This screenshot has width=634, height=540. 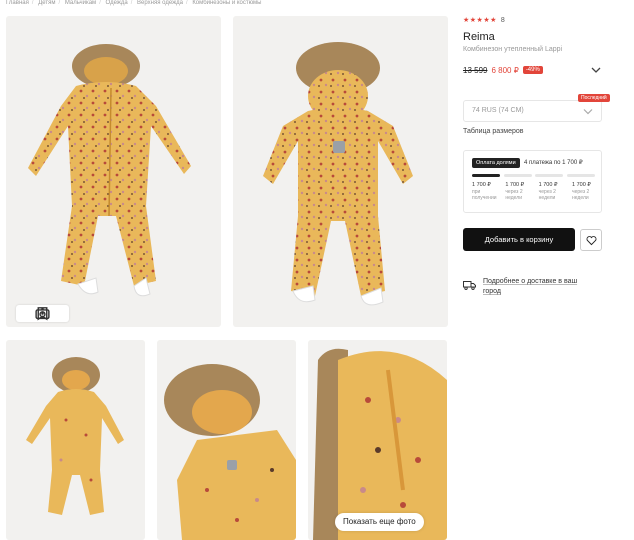 I want to click on size-table-link: Таблица размеров, so click(x=493, y=131).